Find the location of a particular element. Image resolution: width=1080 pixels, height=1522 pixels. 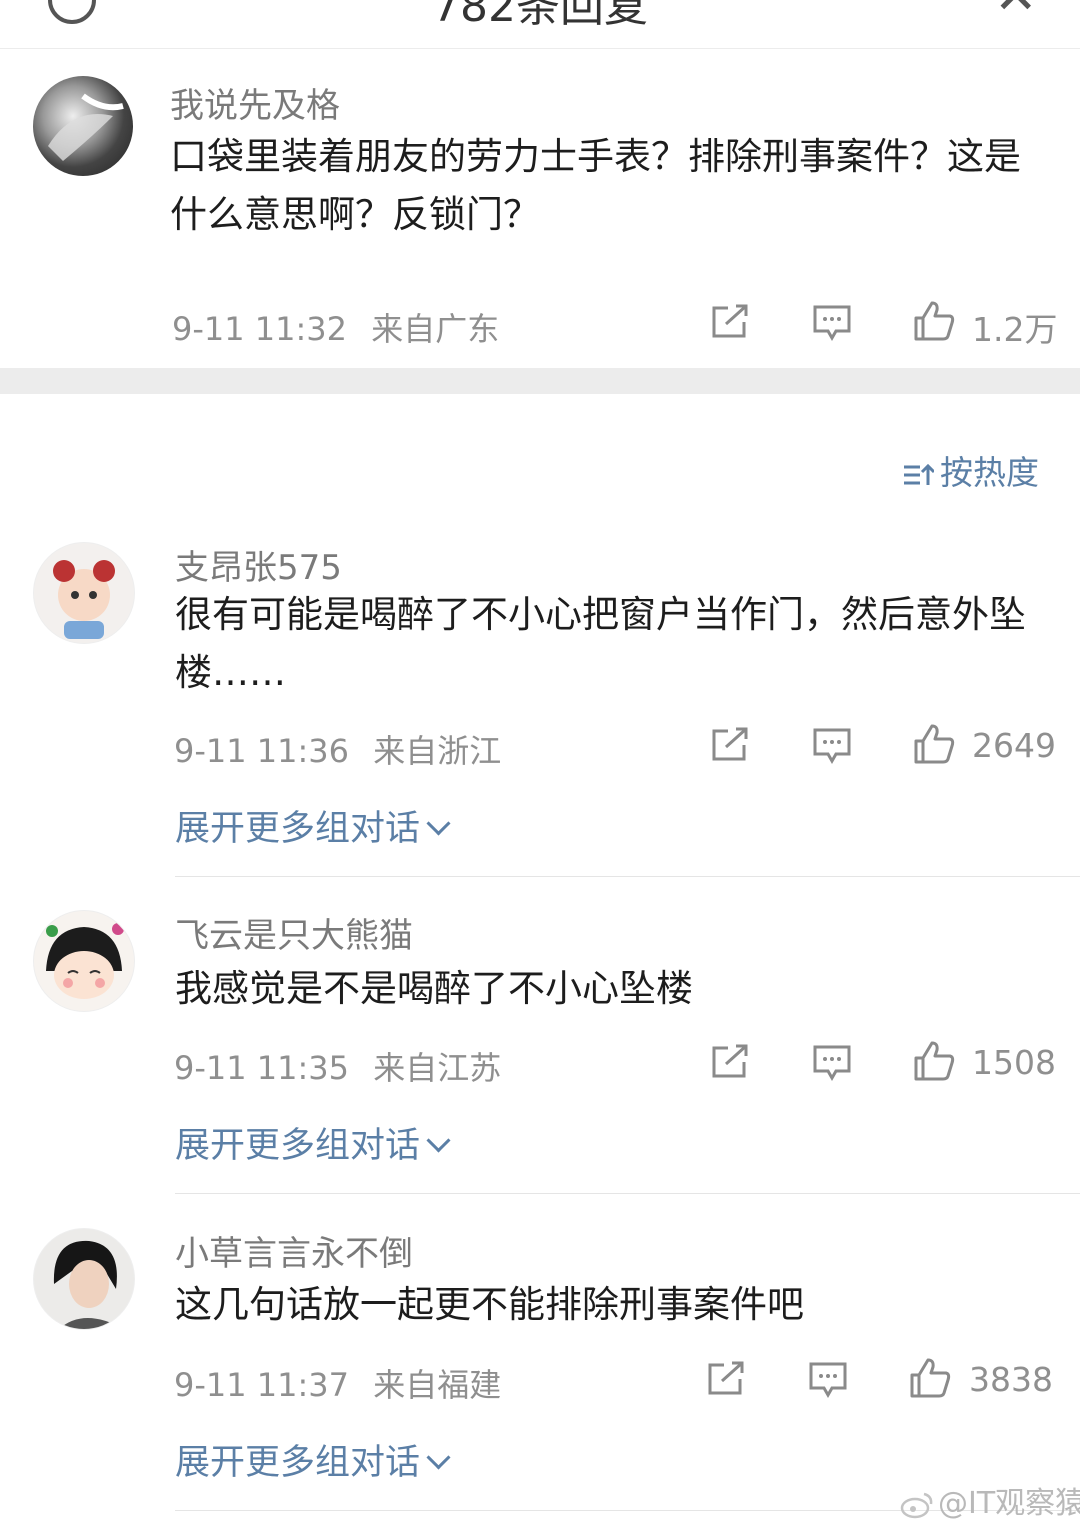

comment-meta: 9-11 11:36 来自浙江 is located at coordinates (337, 749).